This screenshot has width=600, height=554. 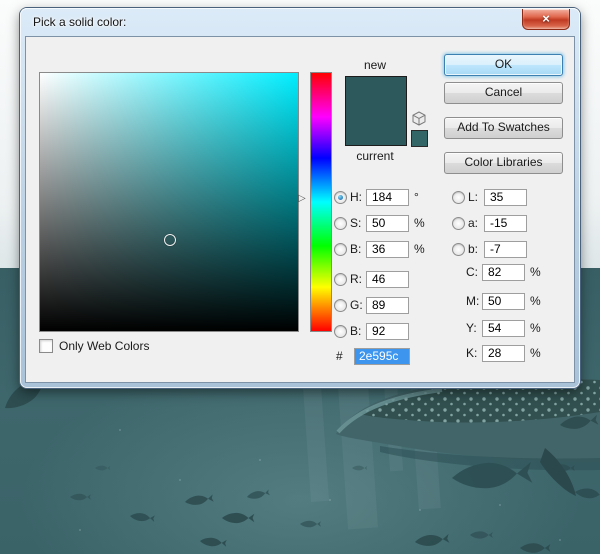 What do you see at coordinates (104, 346) in the screenshot?
I see `only-web-colors-label: Only Web Colors` at bounding box center [104, 346].